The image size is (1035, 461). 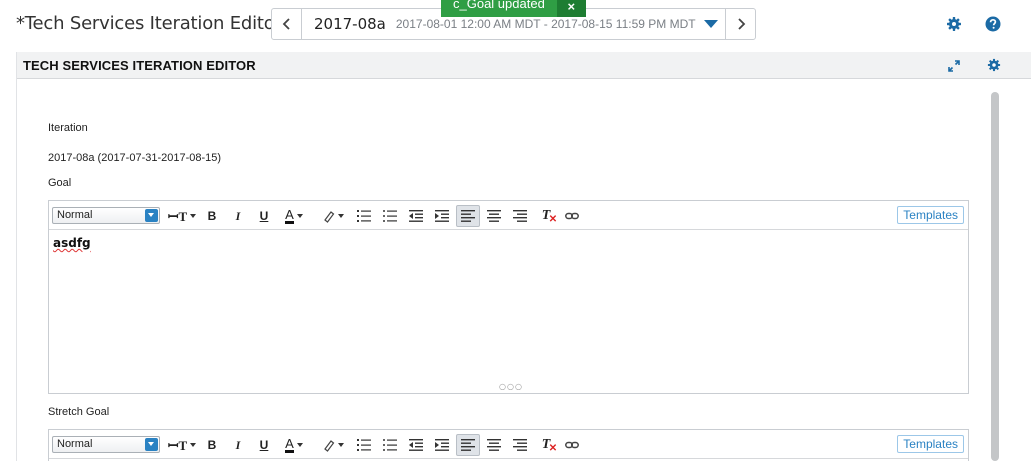 I want to click on chevron-right-icon, so click(x=741, y=24).